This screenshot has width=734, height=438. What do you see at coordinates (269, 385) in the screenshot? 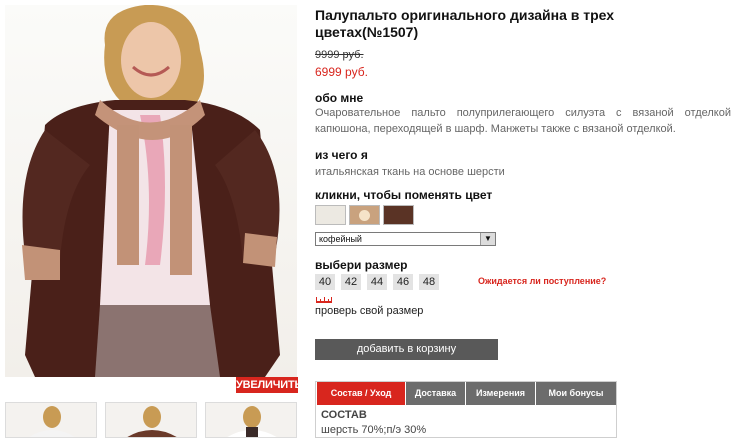
I see `zoom-button: УВЕЛИЧИТЬ` at bounding box center [269, 385].